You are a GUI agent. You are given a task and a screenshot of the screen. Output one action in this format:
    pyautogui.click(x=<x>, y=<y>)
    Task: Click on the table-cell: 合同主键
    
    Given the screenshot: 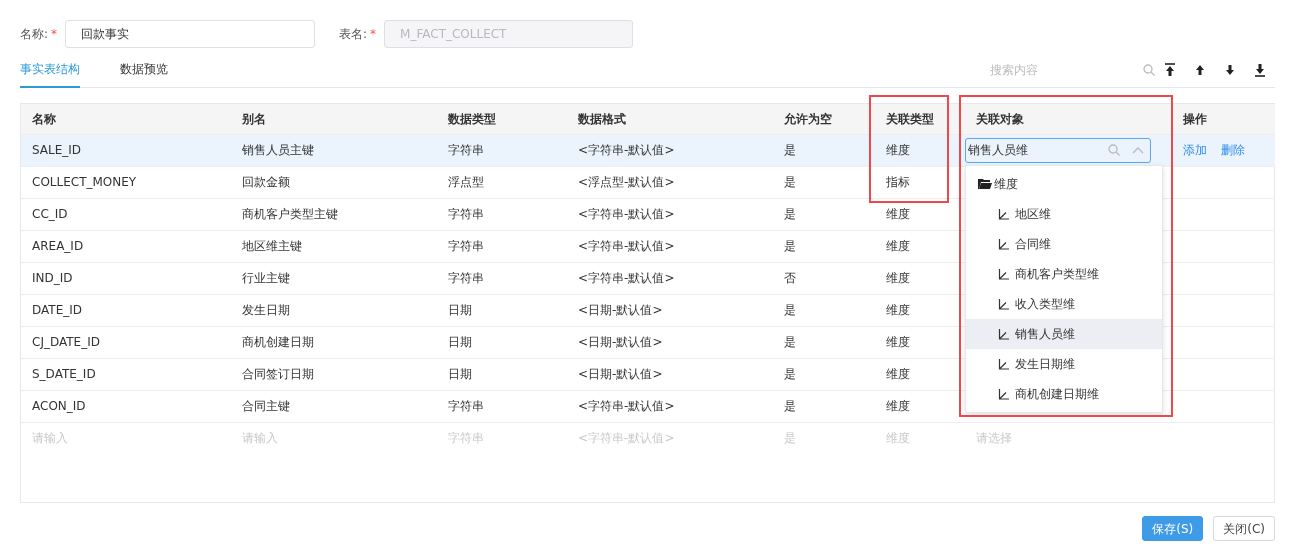 What is the action you would take?
    pyautogui.click(x=334, y=406)
    